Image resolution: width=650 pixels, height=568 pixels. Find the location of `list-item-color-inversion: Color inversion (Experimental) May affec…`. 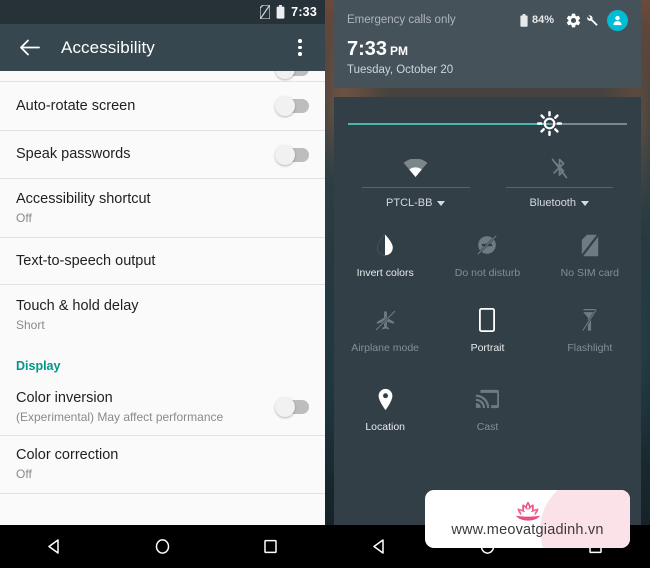

list-item-color-inversion: Color inversion (Experimental) May affec… is located at coordinates (162, 407).